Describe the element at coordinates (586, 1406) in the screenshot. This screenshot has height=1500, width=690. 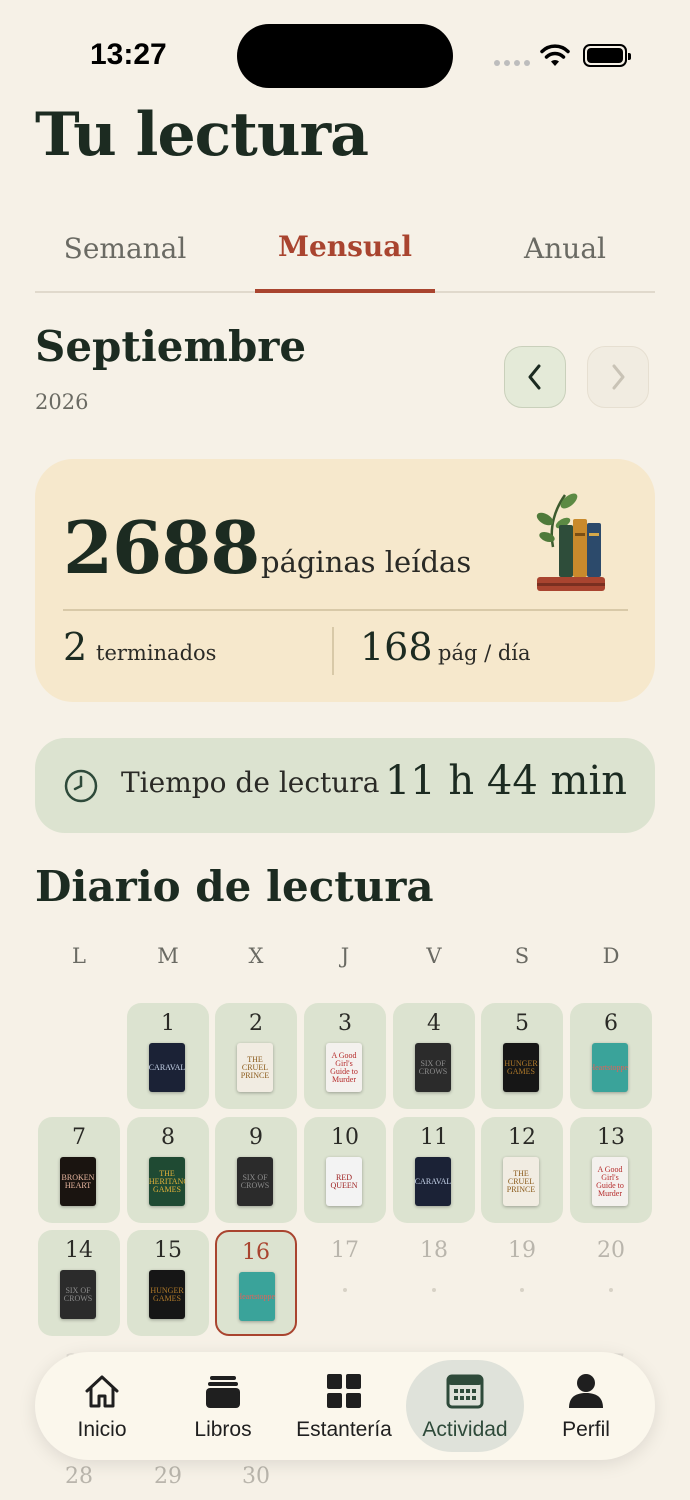
I see `tab-bar-perfil: Perfil` at that location.